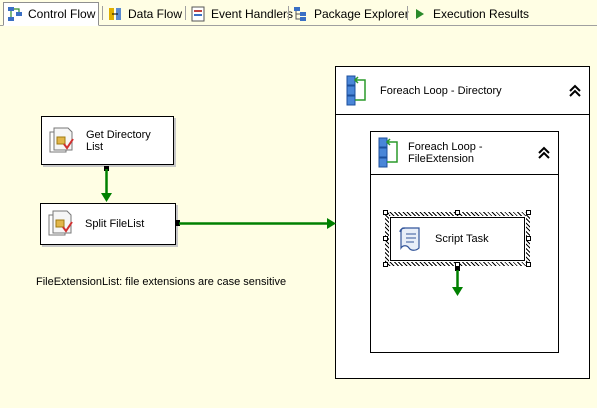  I want to click on tab-execution-results: Execution Results, so click(469, 13).